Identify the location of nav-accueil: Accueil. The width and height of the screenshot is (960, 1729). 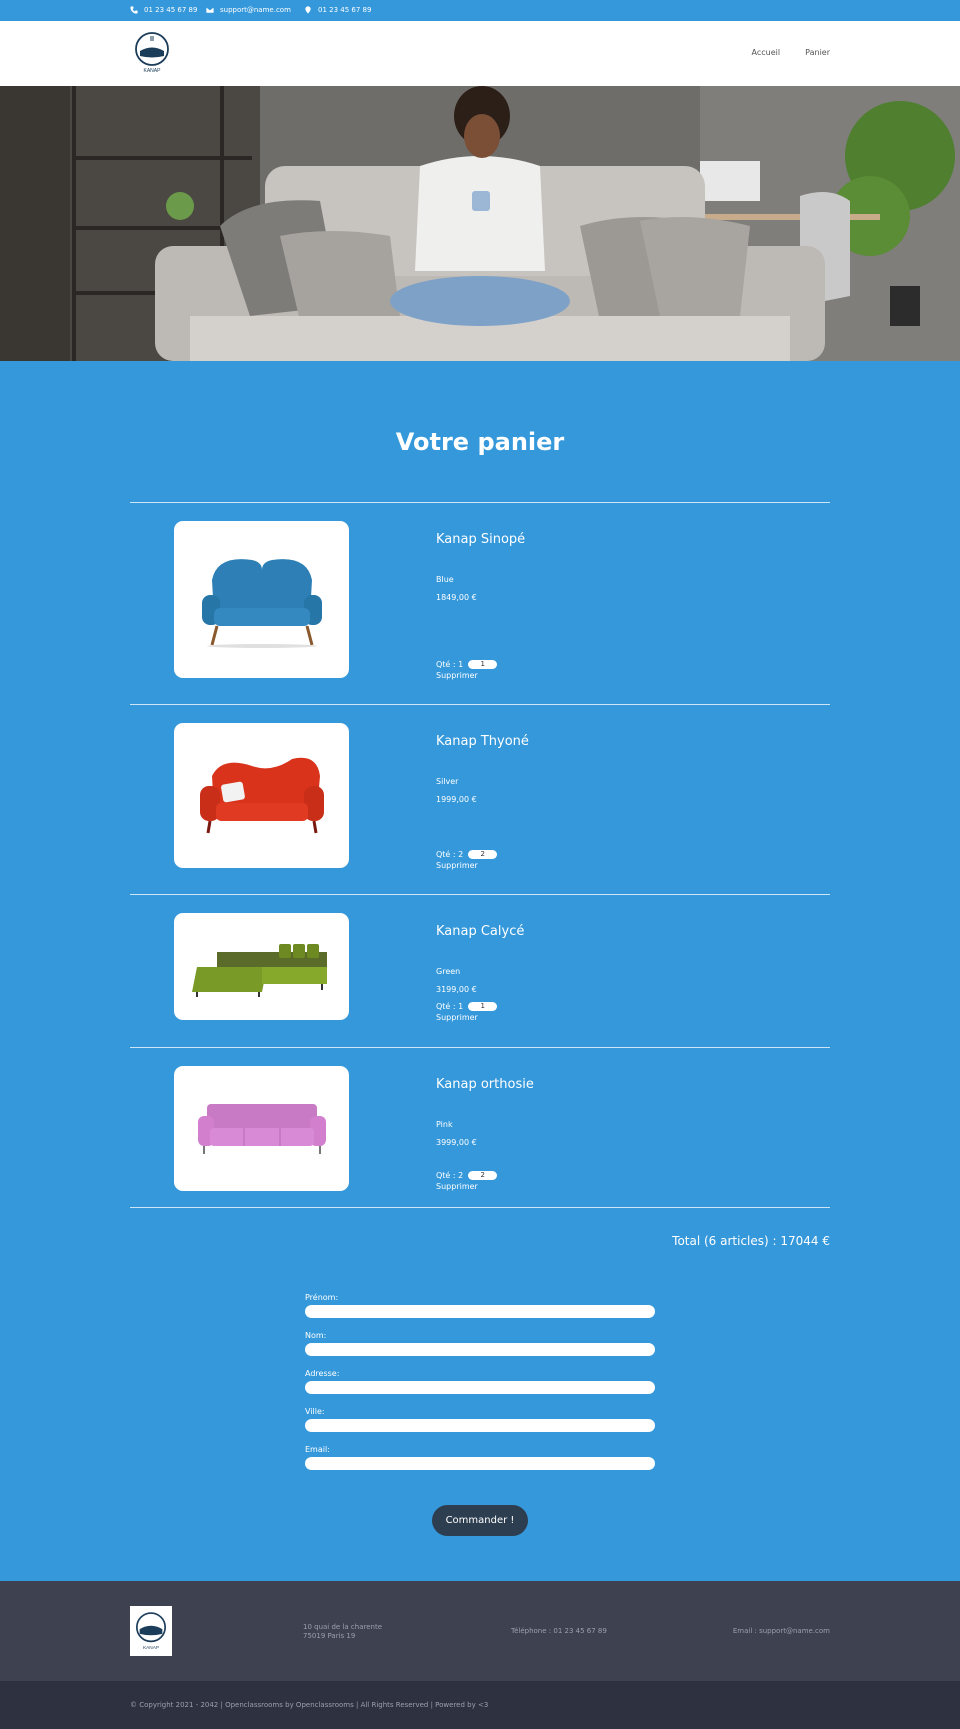
(766, 52).